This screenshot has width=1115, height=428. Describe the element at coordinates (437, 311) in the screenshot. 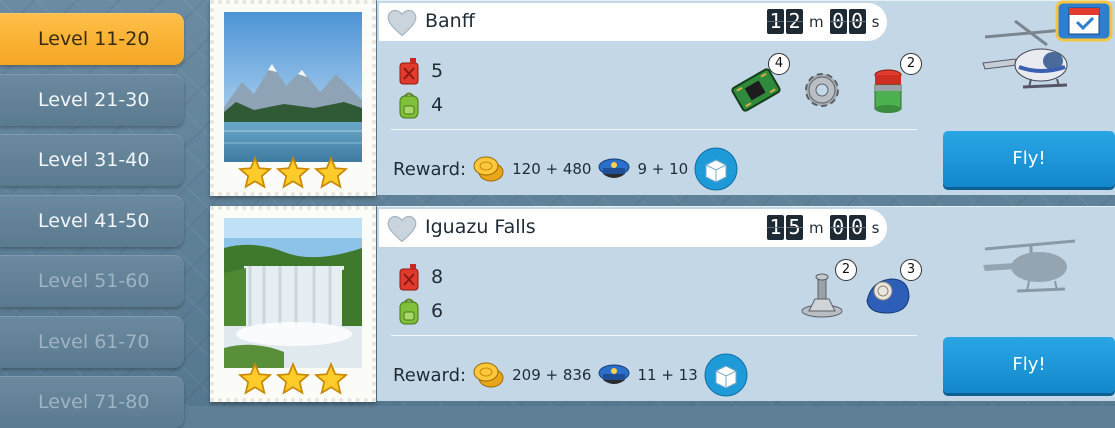

I see `bag-count: 6` at that location.